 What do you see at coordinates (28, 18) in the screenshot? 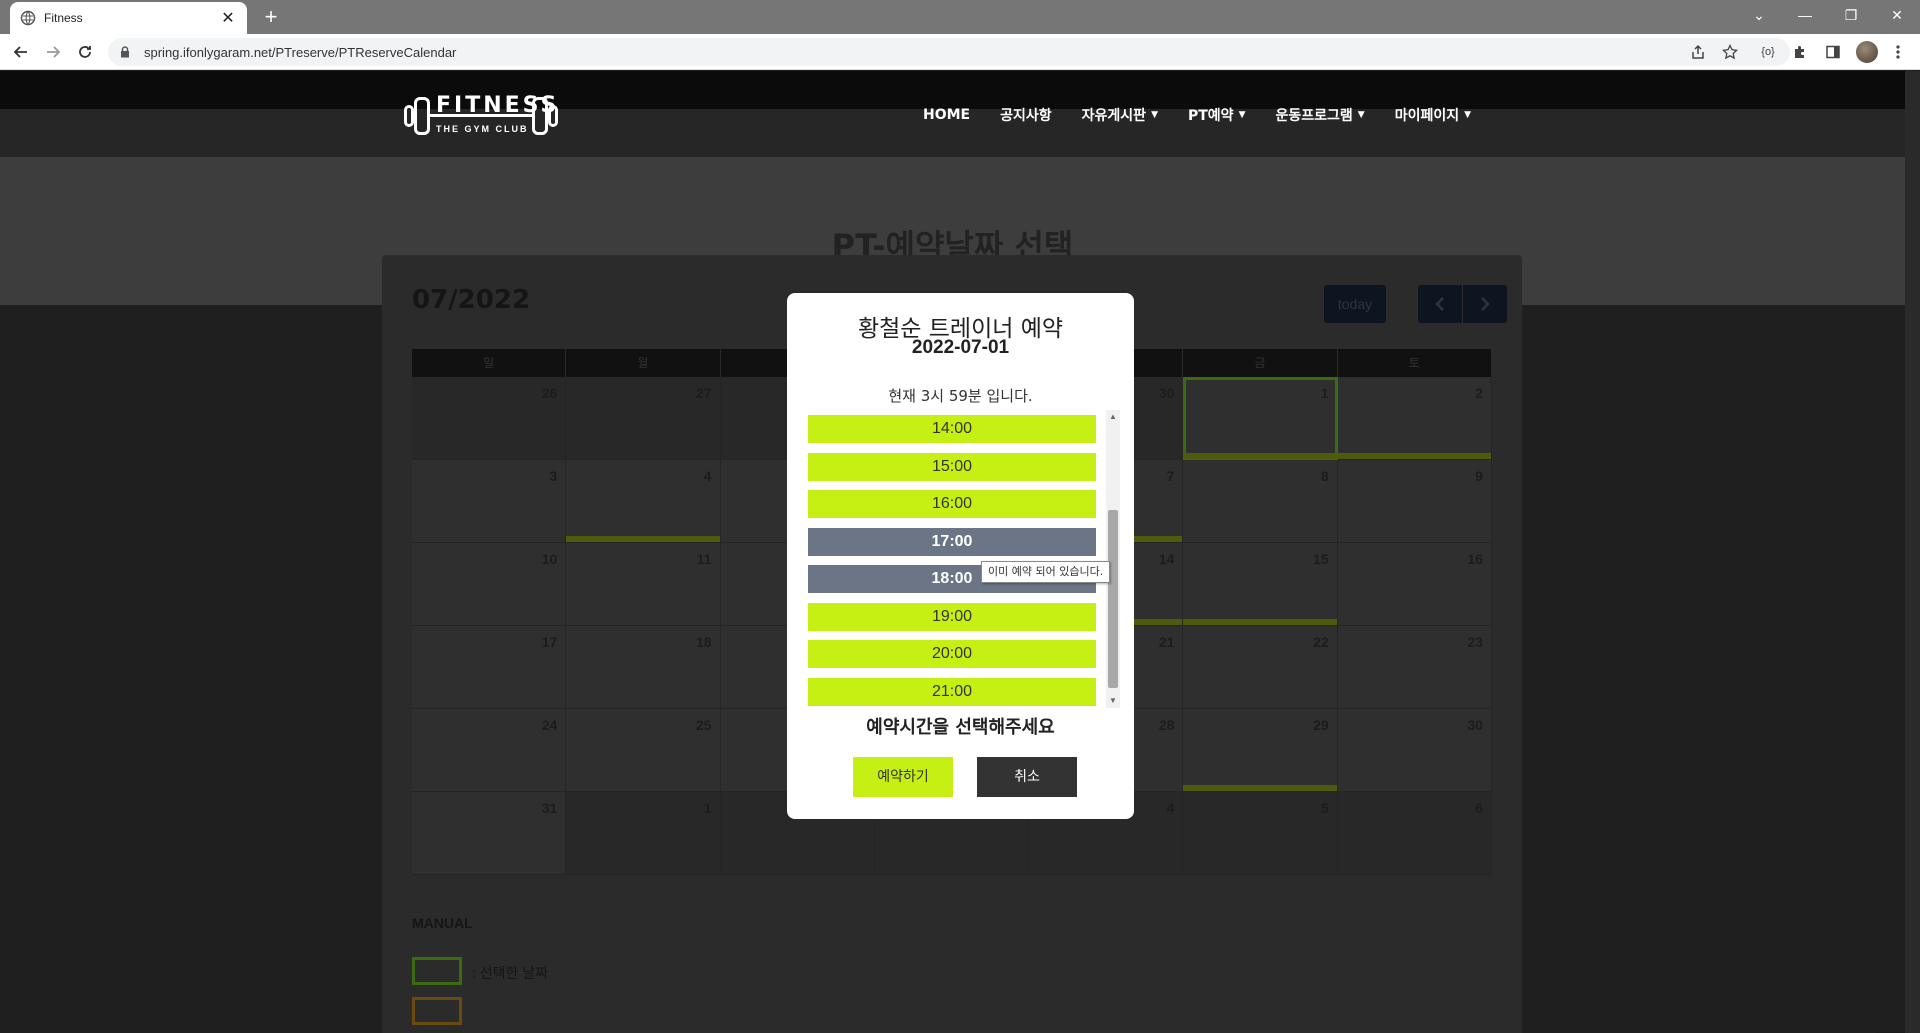
I see `globe-icon` at bounding box center [28, 18].